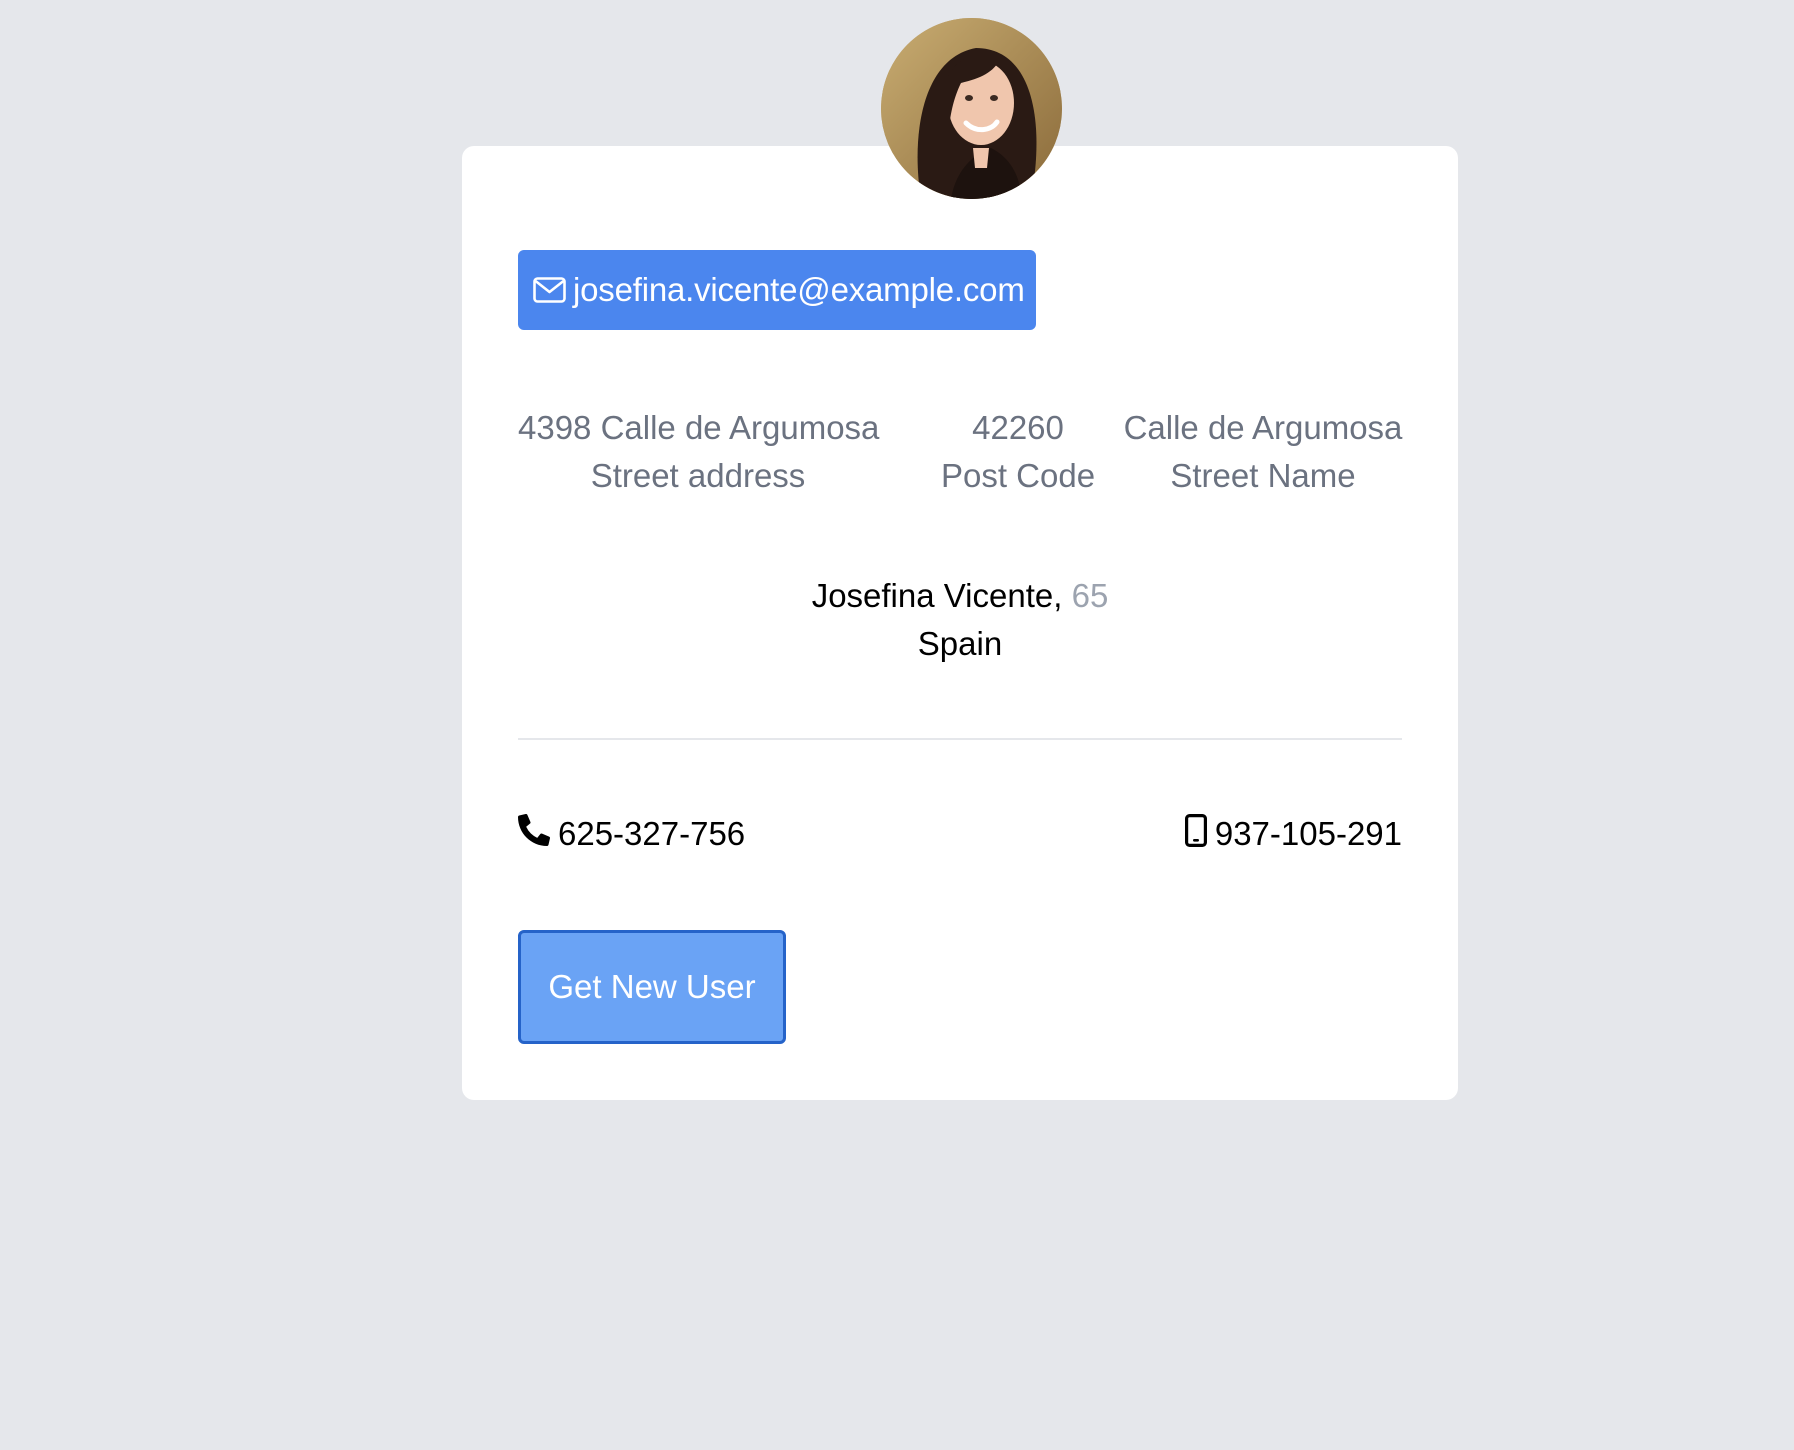  I want to click on avatar, so click(971, 108).